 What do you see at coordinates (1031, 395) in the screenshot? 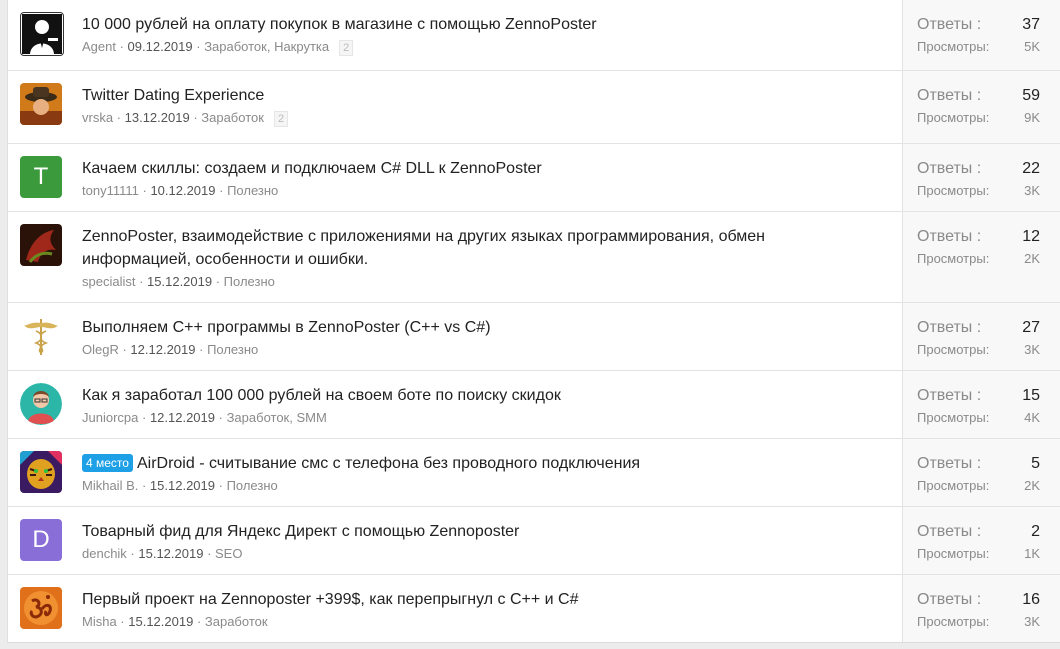
I see `replies-count: 15` at bounding box center [1031, 395].